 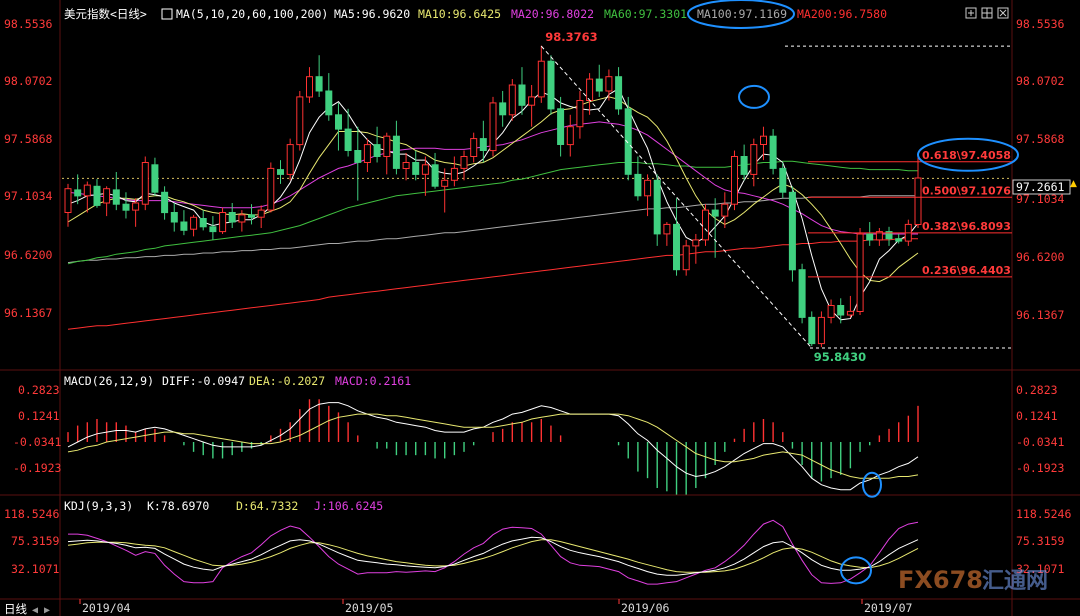 What do you see at coordinates (1043, 514) in the screenshot?
I see `right-axis-label: 118.5246` at bounding box center [1043, 514].